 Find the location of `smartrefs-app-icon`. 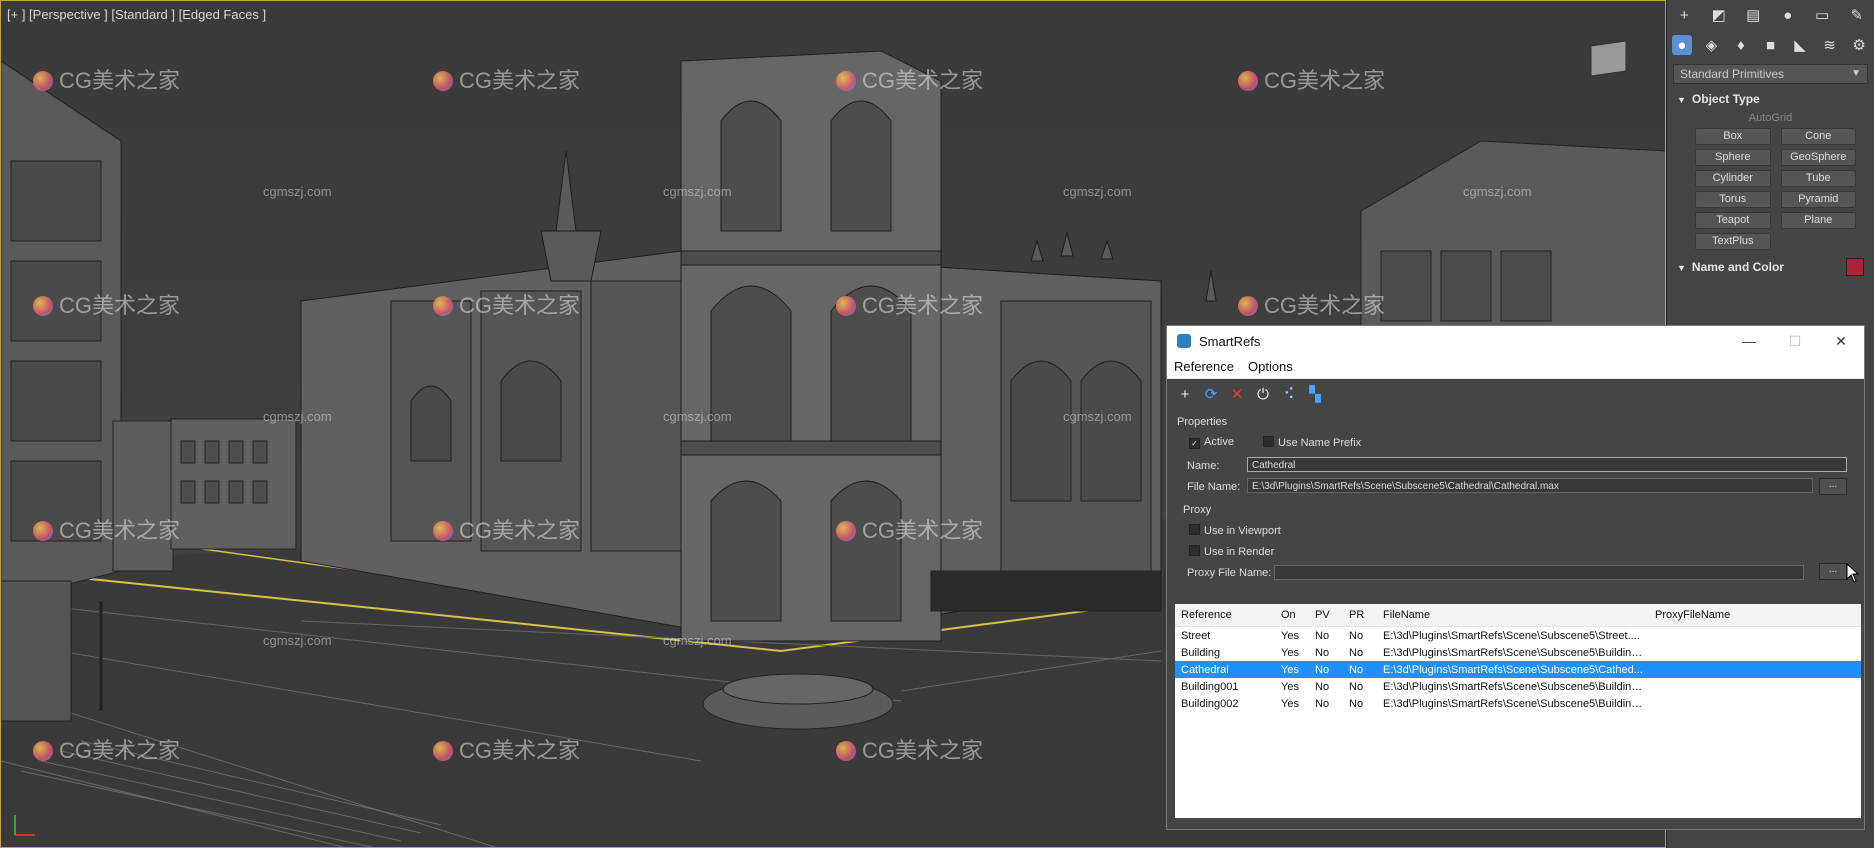

smartrefs-app-icon is located at coordinates (1184, 341).